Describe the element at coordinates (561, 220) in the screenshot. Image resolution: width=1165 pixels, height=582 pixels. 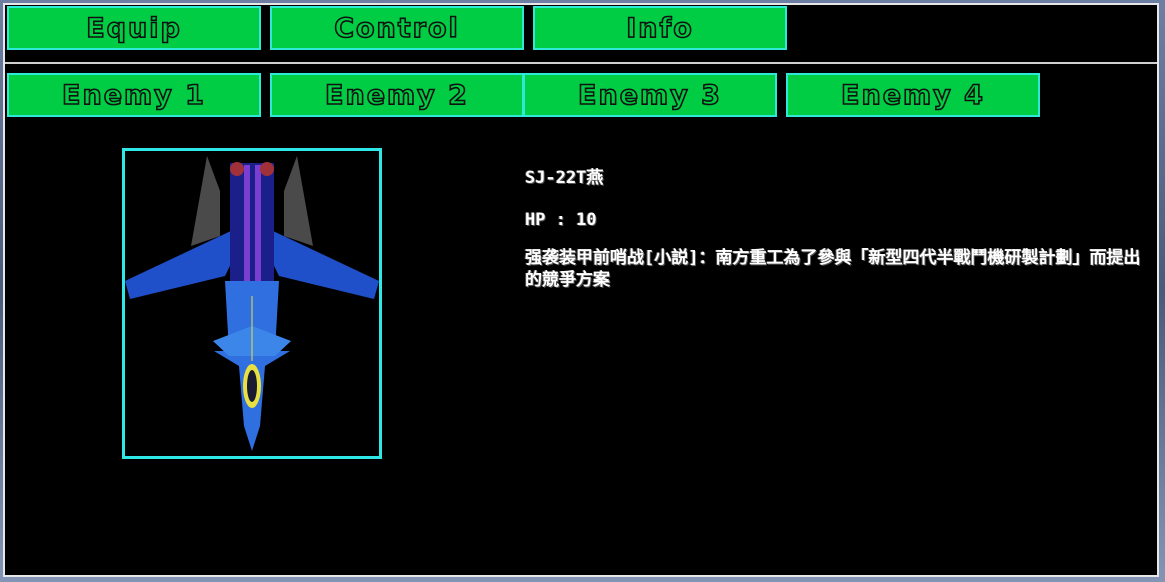
I see `enemy-hp: HP : 10` at that location.